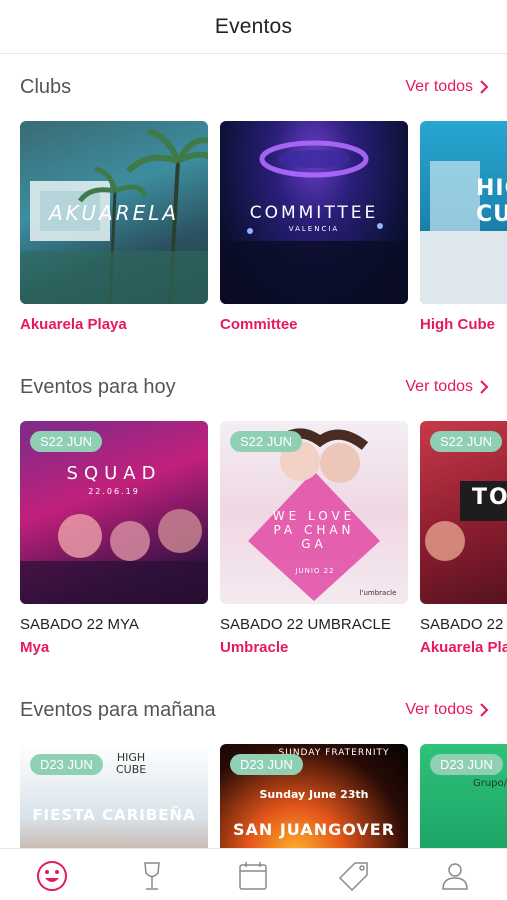  I want to click on event-brand: l'umbracle, so click(378, 593).